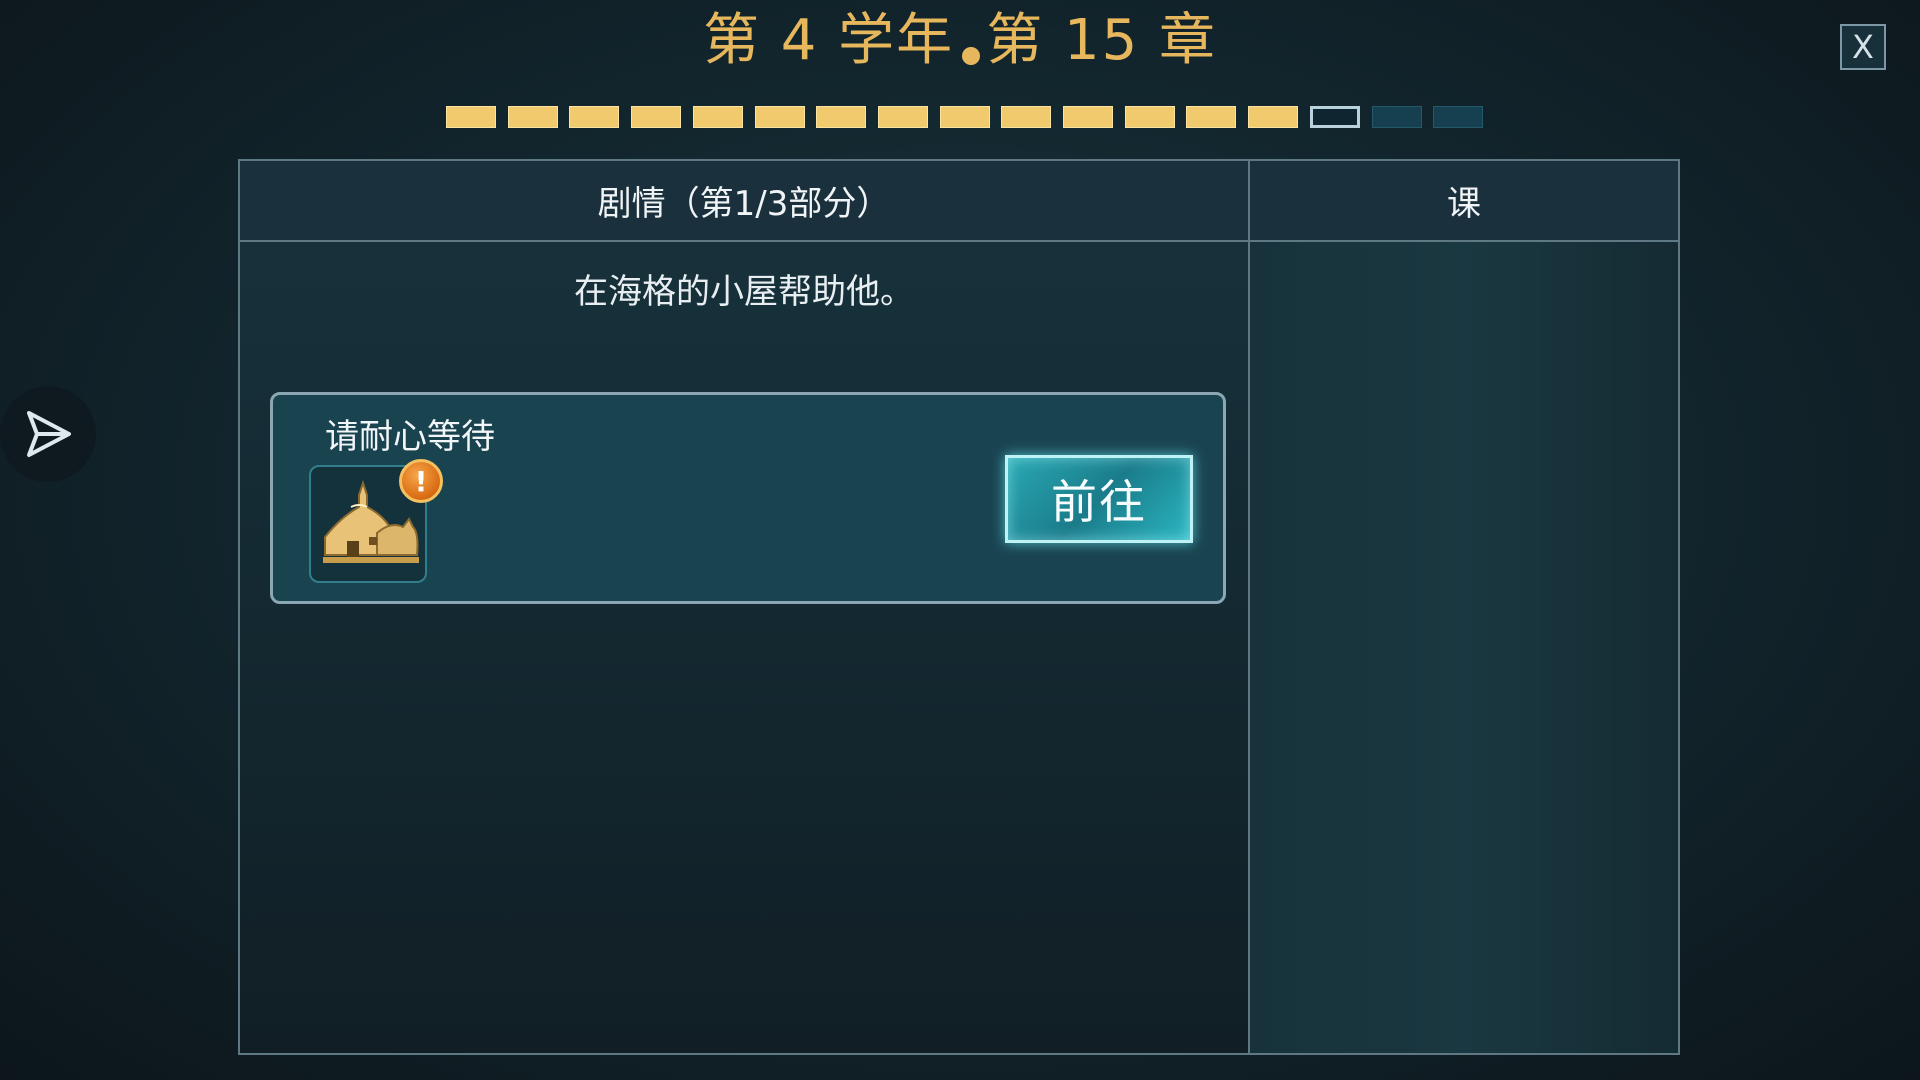  Describe the element at coordinates (748, 498) in the screenshot. I see `quest-card: 请耐心等待 ! 前往` at that location.